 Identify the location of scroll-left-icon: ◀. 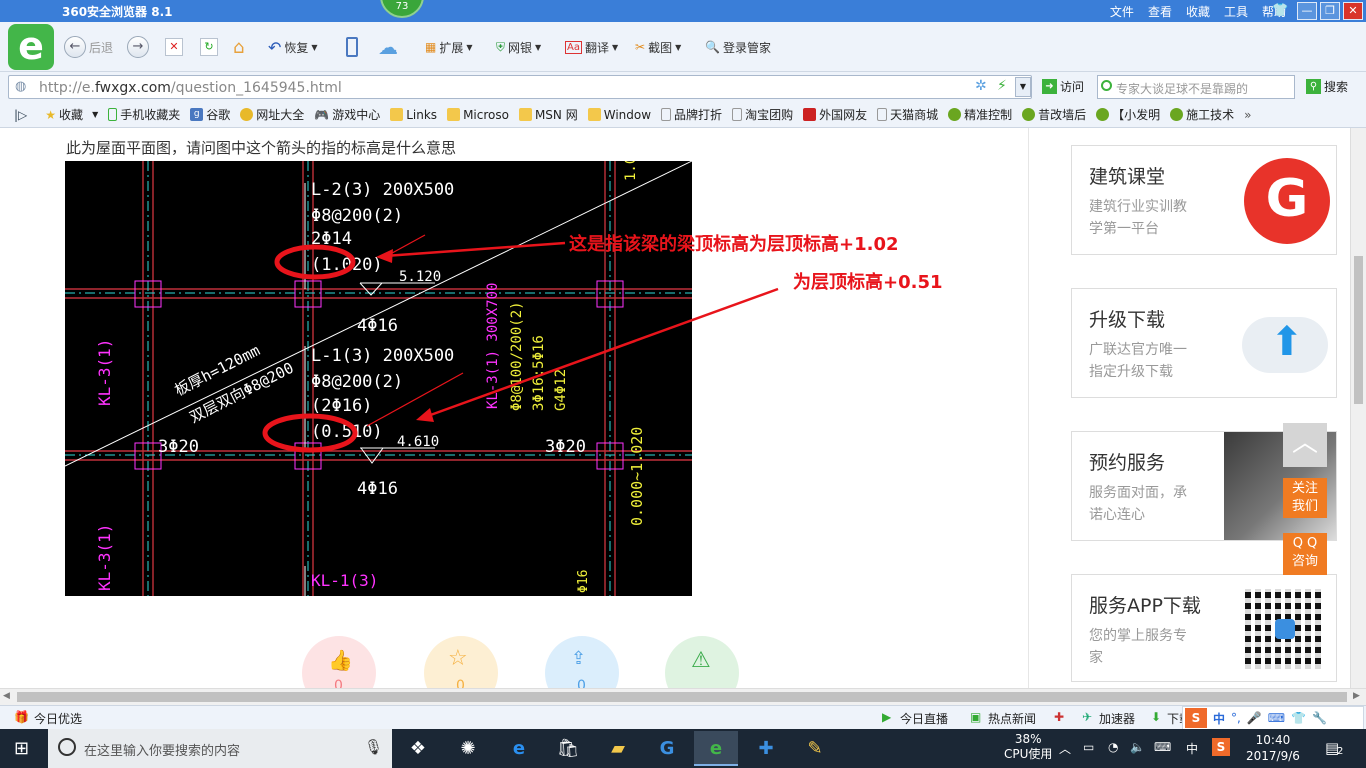
(6, 696).